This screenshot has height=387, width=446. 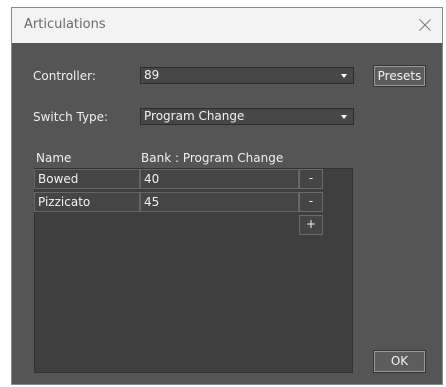 What do you see at coordinates (54, 158) in the screenshot?
I see `column-header-name: Name` at bounding box center [54, 158].